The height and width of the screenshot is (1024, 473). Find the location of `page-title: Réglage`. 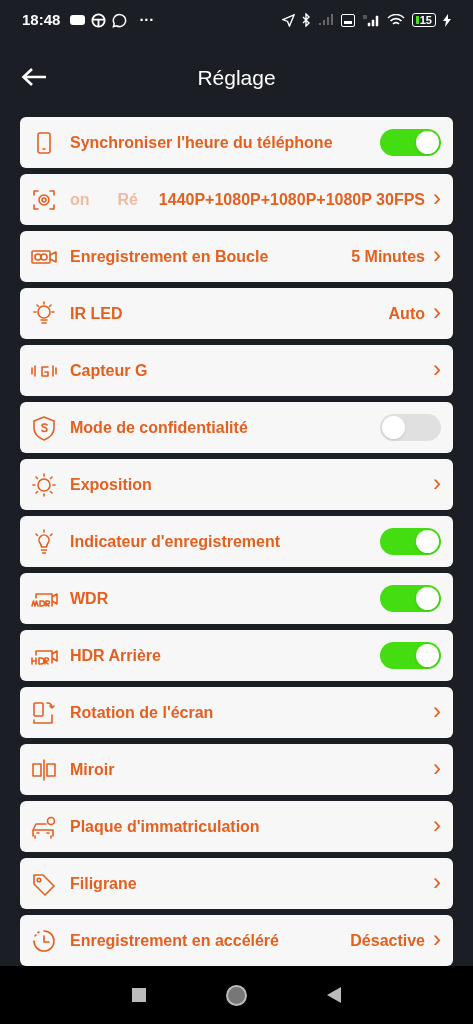

page-title: Réglage is located at coordinates (236, 77).